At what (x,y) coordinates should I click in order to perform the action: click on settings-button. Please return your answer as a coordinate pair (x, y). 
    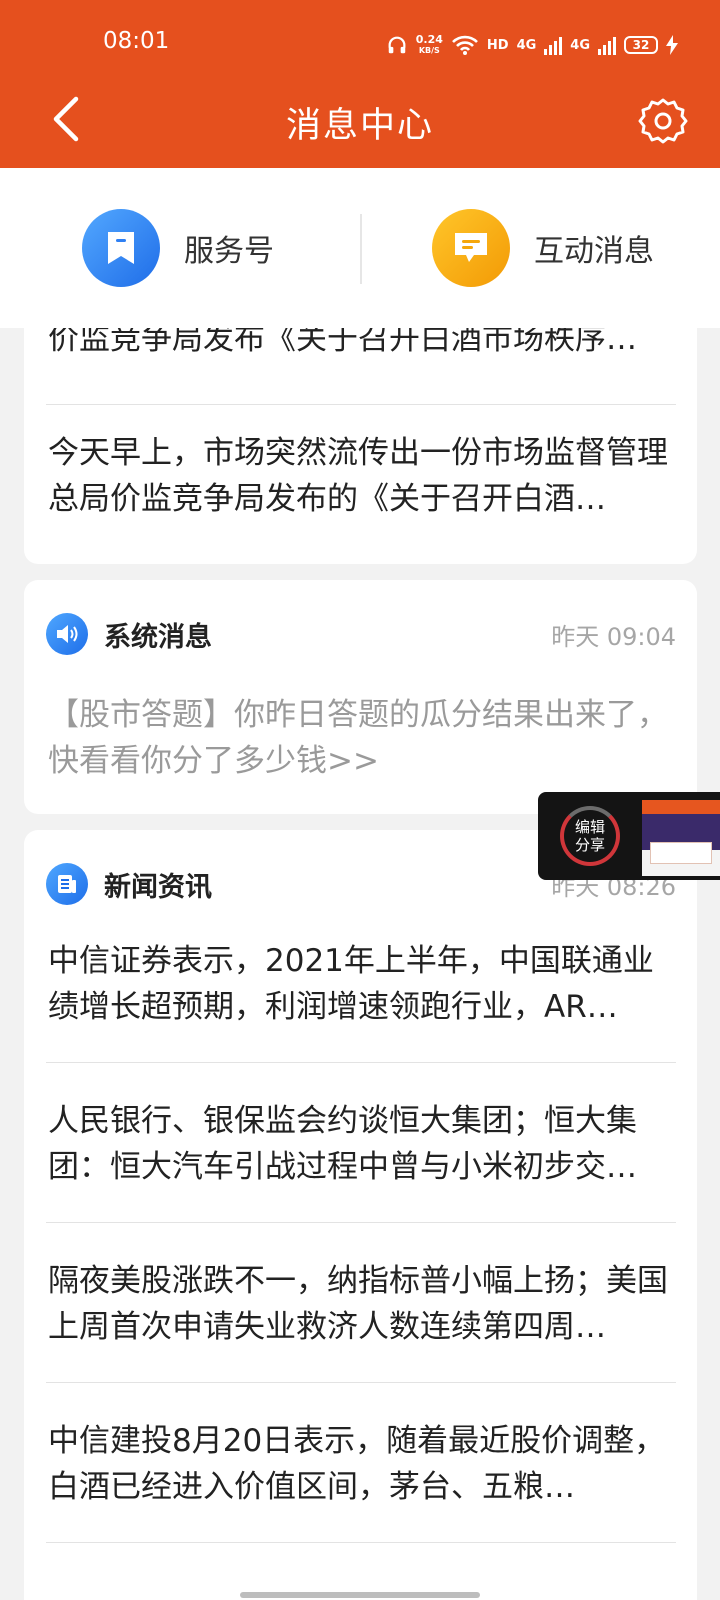
    Looking at the image, I should click on (663, 121).